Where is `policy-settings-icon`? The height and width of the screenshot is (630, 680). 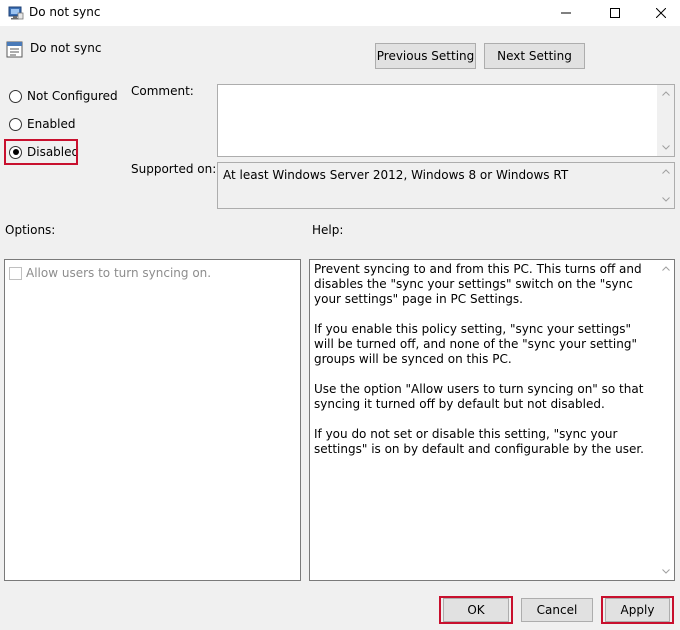 policy-settings-icon is located at coordinates (14, 49).